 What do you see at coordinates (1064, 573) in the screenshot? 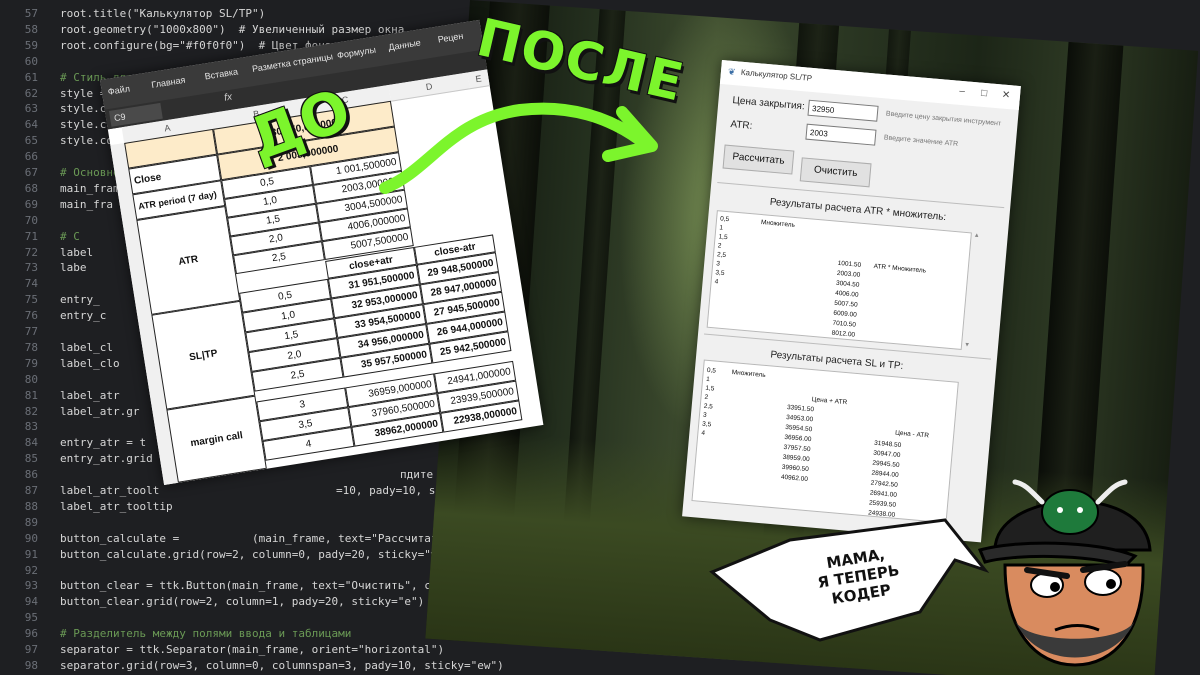
I see `cartoon-character-illustration` at bounding box center [1064, 573].